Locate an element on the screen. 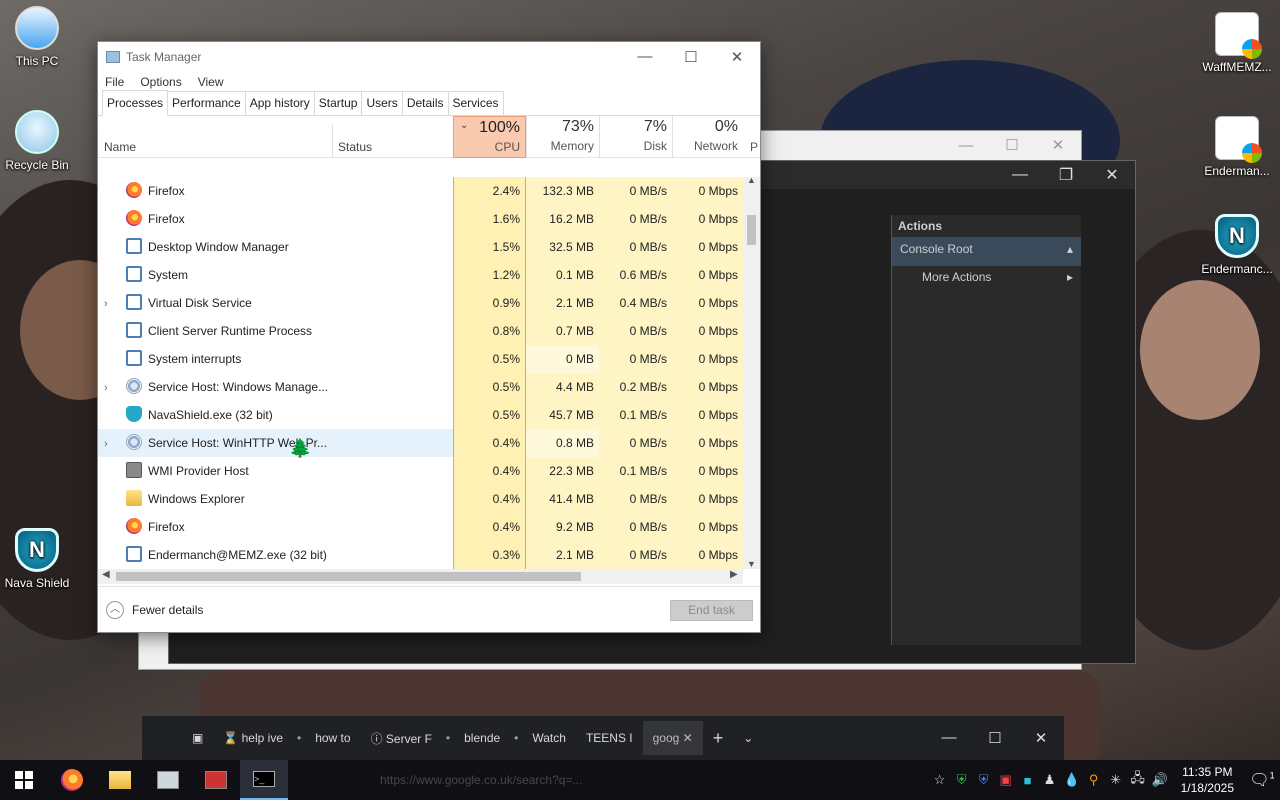  column-network: 0% Network is located at coordinates (707, 137).